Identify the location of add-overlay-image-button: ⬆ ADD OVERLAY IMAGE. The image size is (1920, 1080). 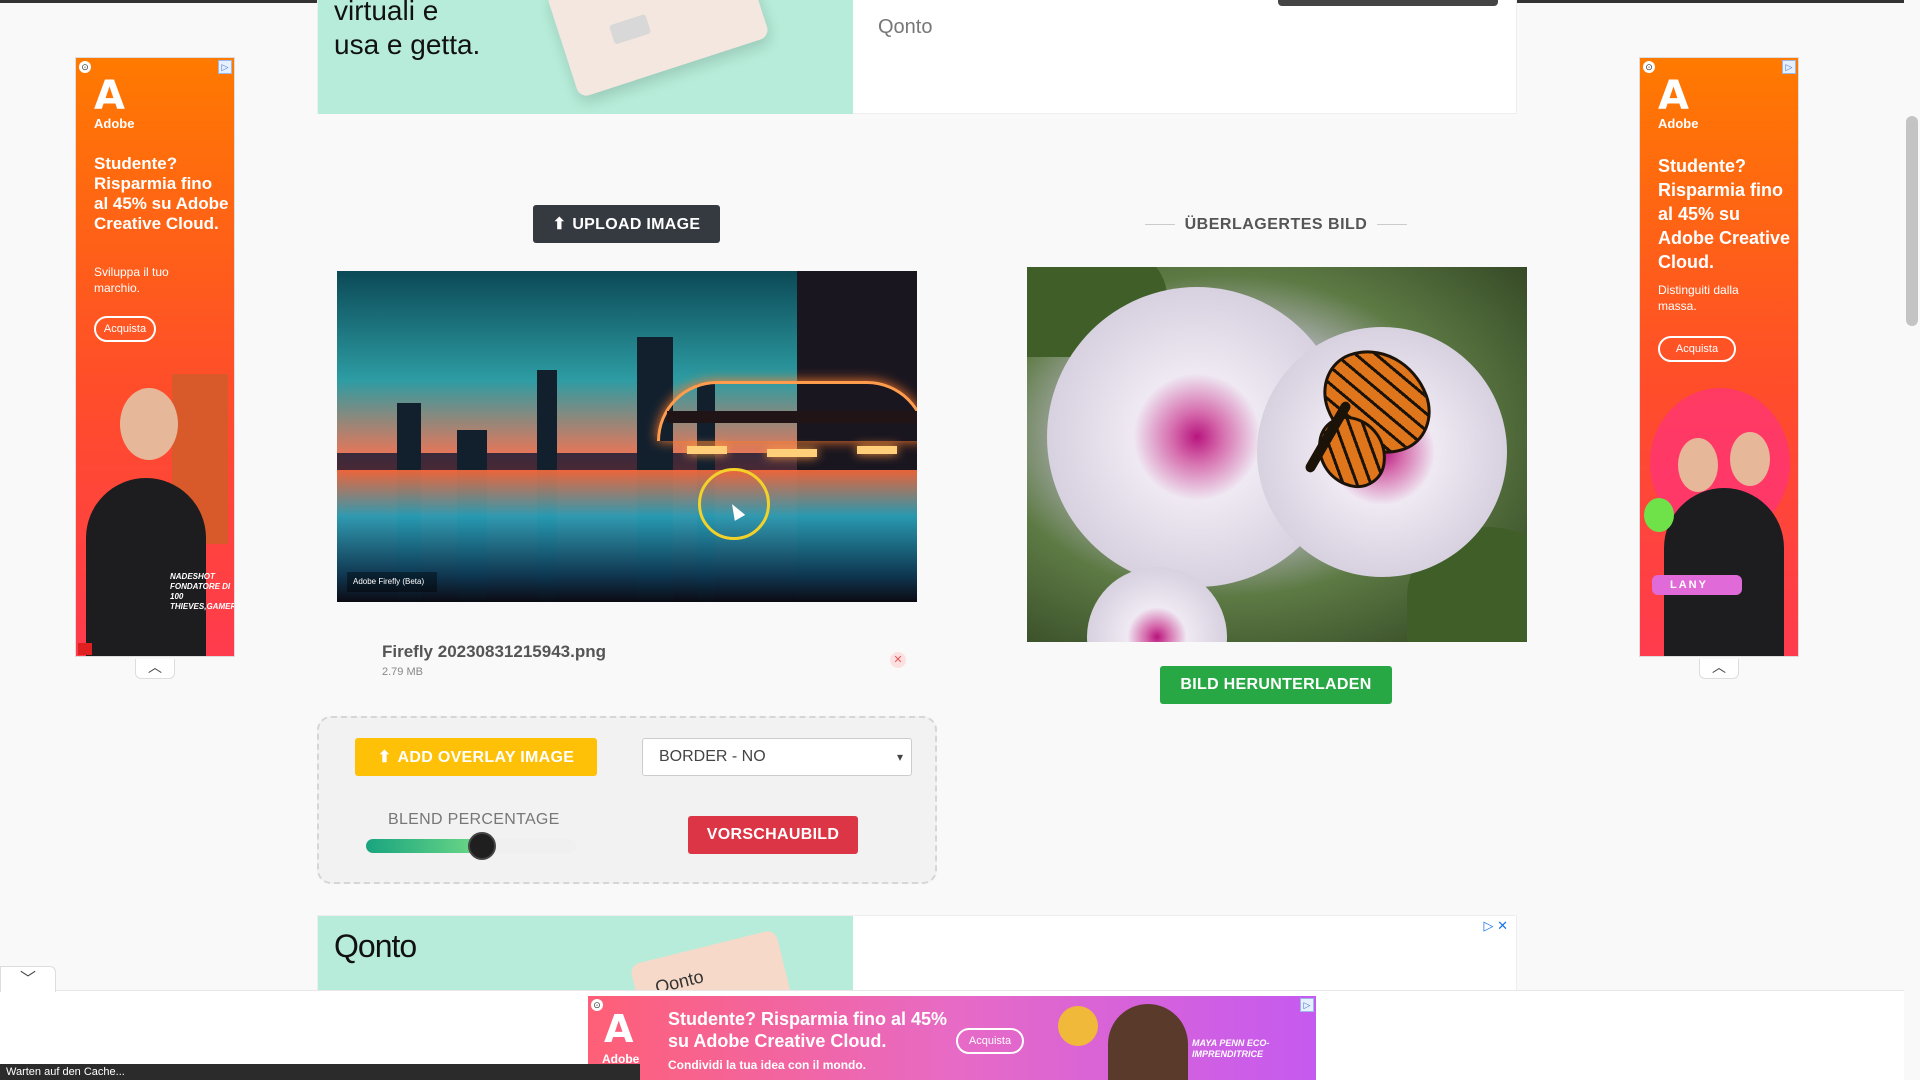
(476, 757).